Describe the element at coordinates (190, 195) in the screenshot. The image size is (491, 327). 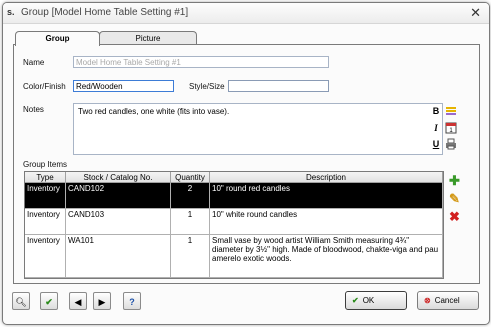
I see `cell-quantity: 2` at that location.